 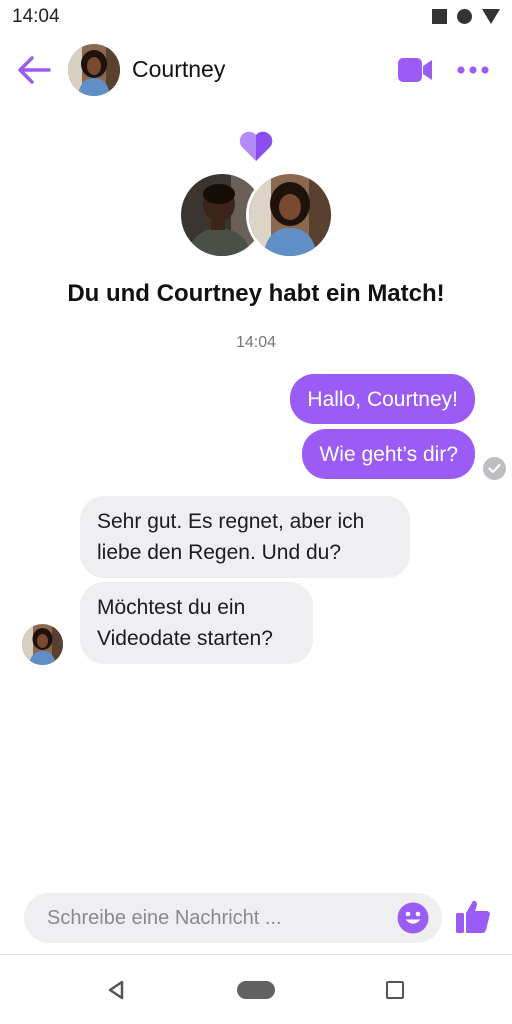 I want to click on outgoing-message: Wie geht’s dir?, so click(x=388, y=454).